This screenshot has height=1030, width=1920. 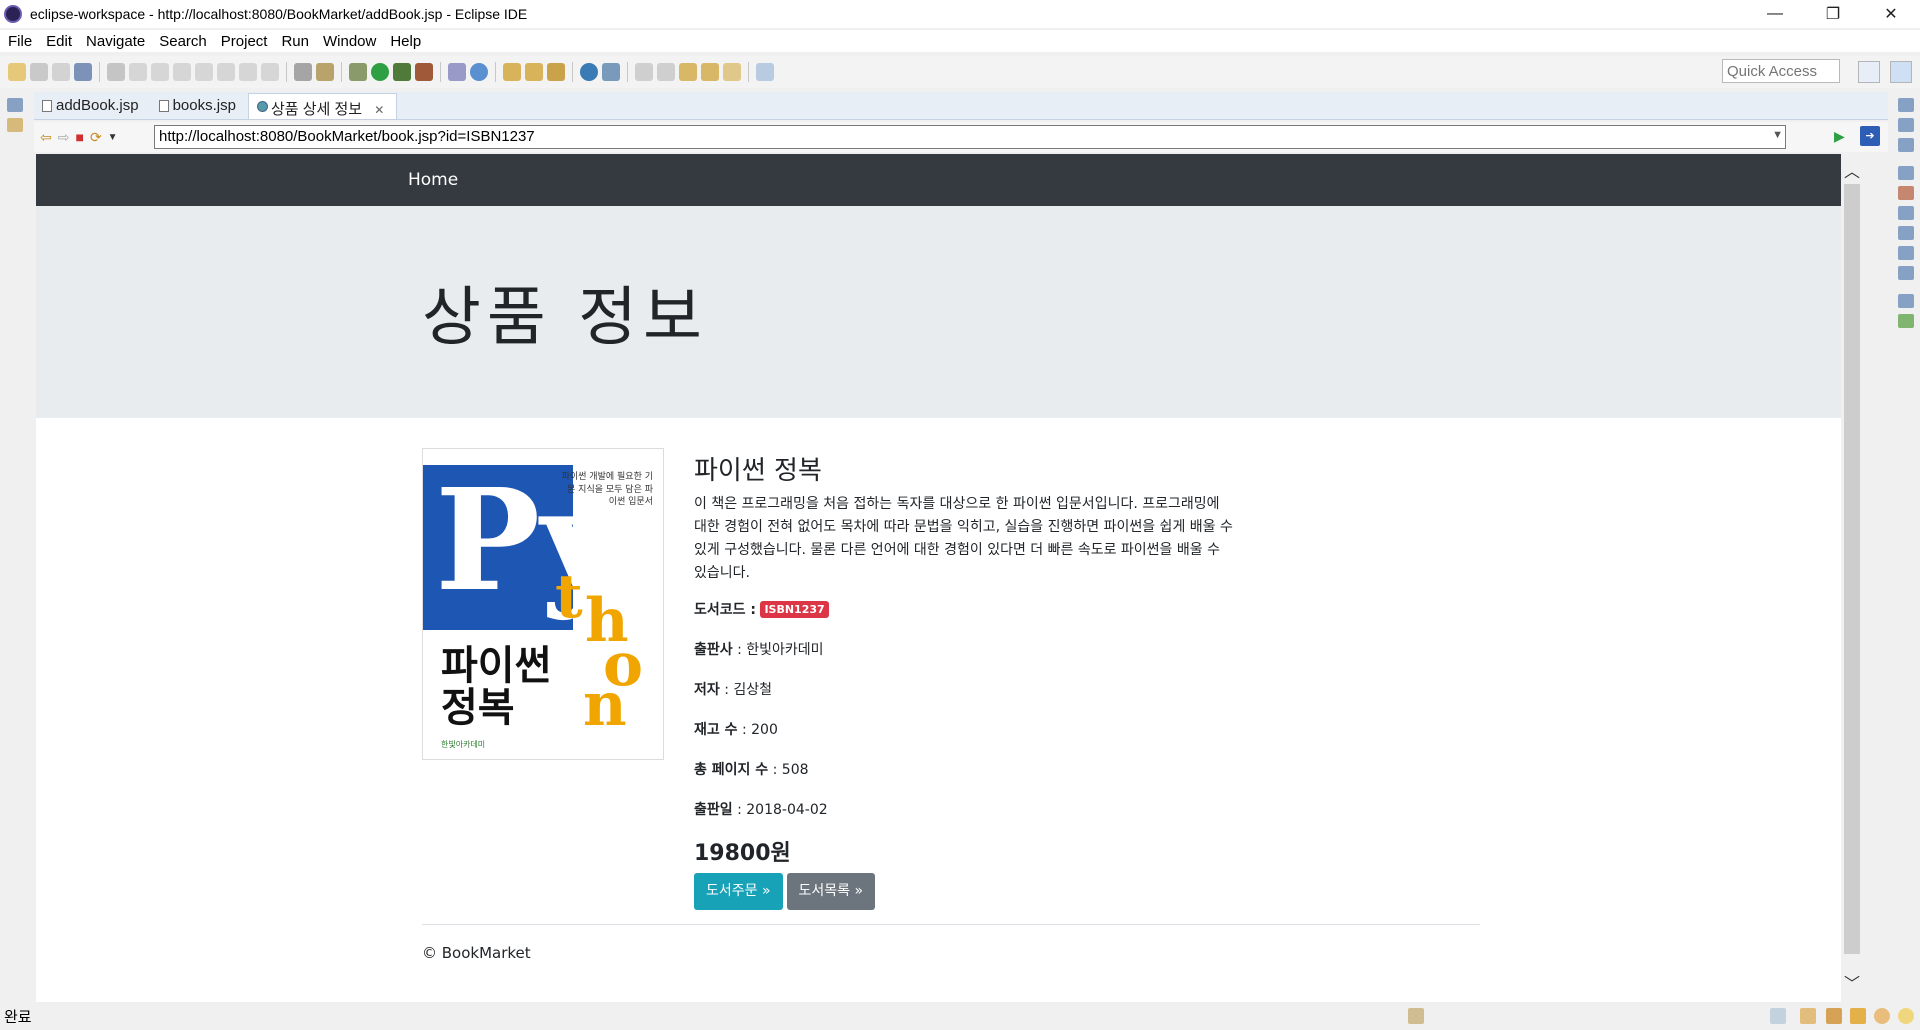 What do you see at coordinates (433, 180) in the screenshot?
I see `home-link: Home` at bounding box center [433, 180].